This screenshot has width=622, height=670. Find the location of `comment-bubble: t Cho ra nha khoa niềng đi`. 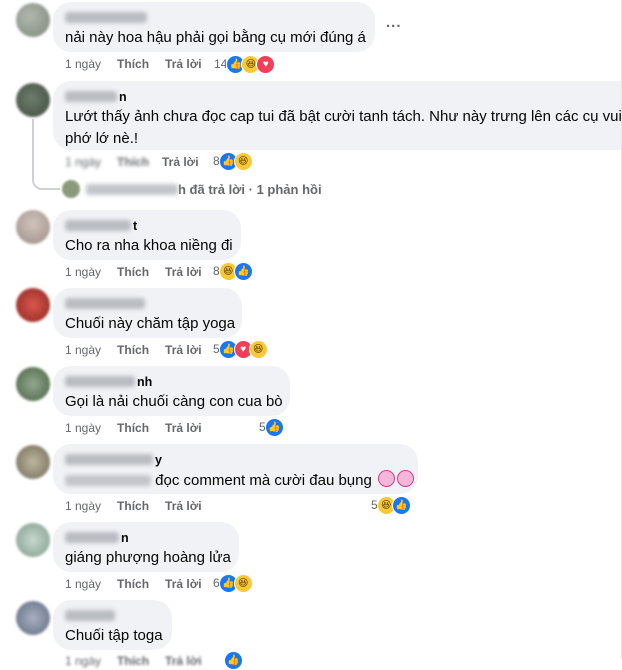

comment-bubble: t Cho ra nha khoa niềng đi is located at coordinates (147, 235).